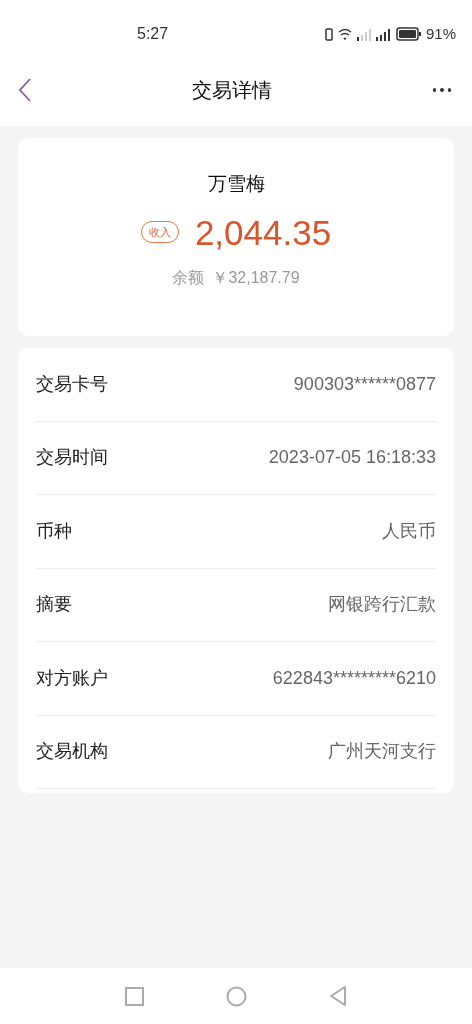 The width and height of the screenshot is (472, 1024). What do you see at coordinates (338, 996) in the screenshot?
I see `back-icon` at bounding box center [338, 996].